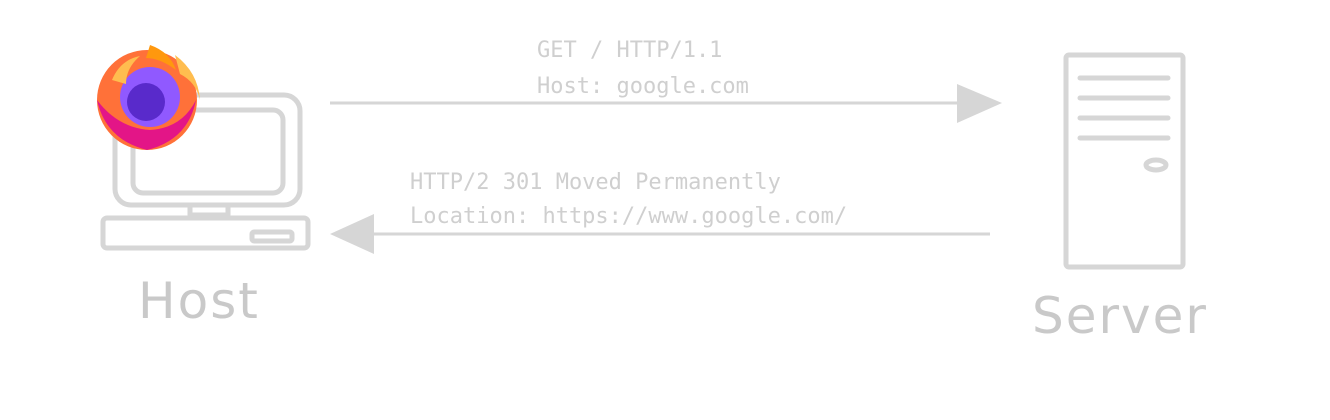 The width and height of the screenshot is (1330, 420). What do you see at coordinates (199, 301) in the screenshot?
I see `host-label: Host` at bounding box center [199, 301].